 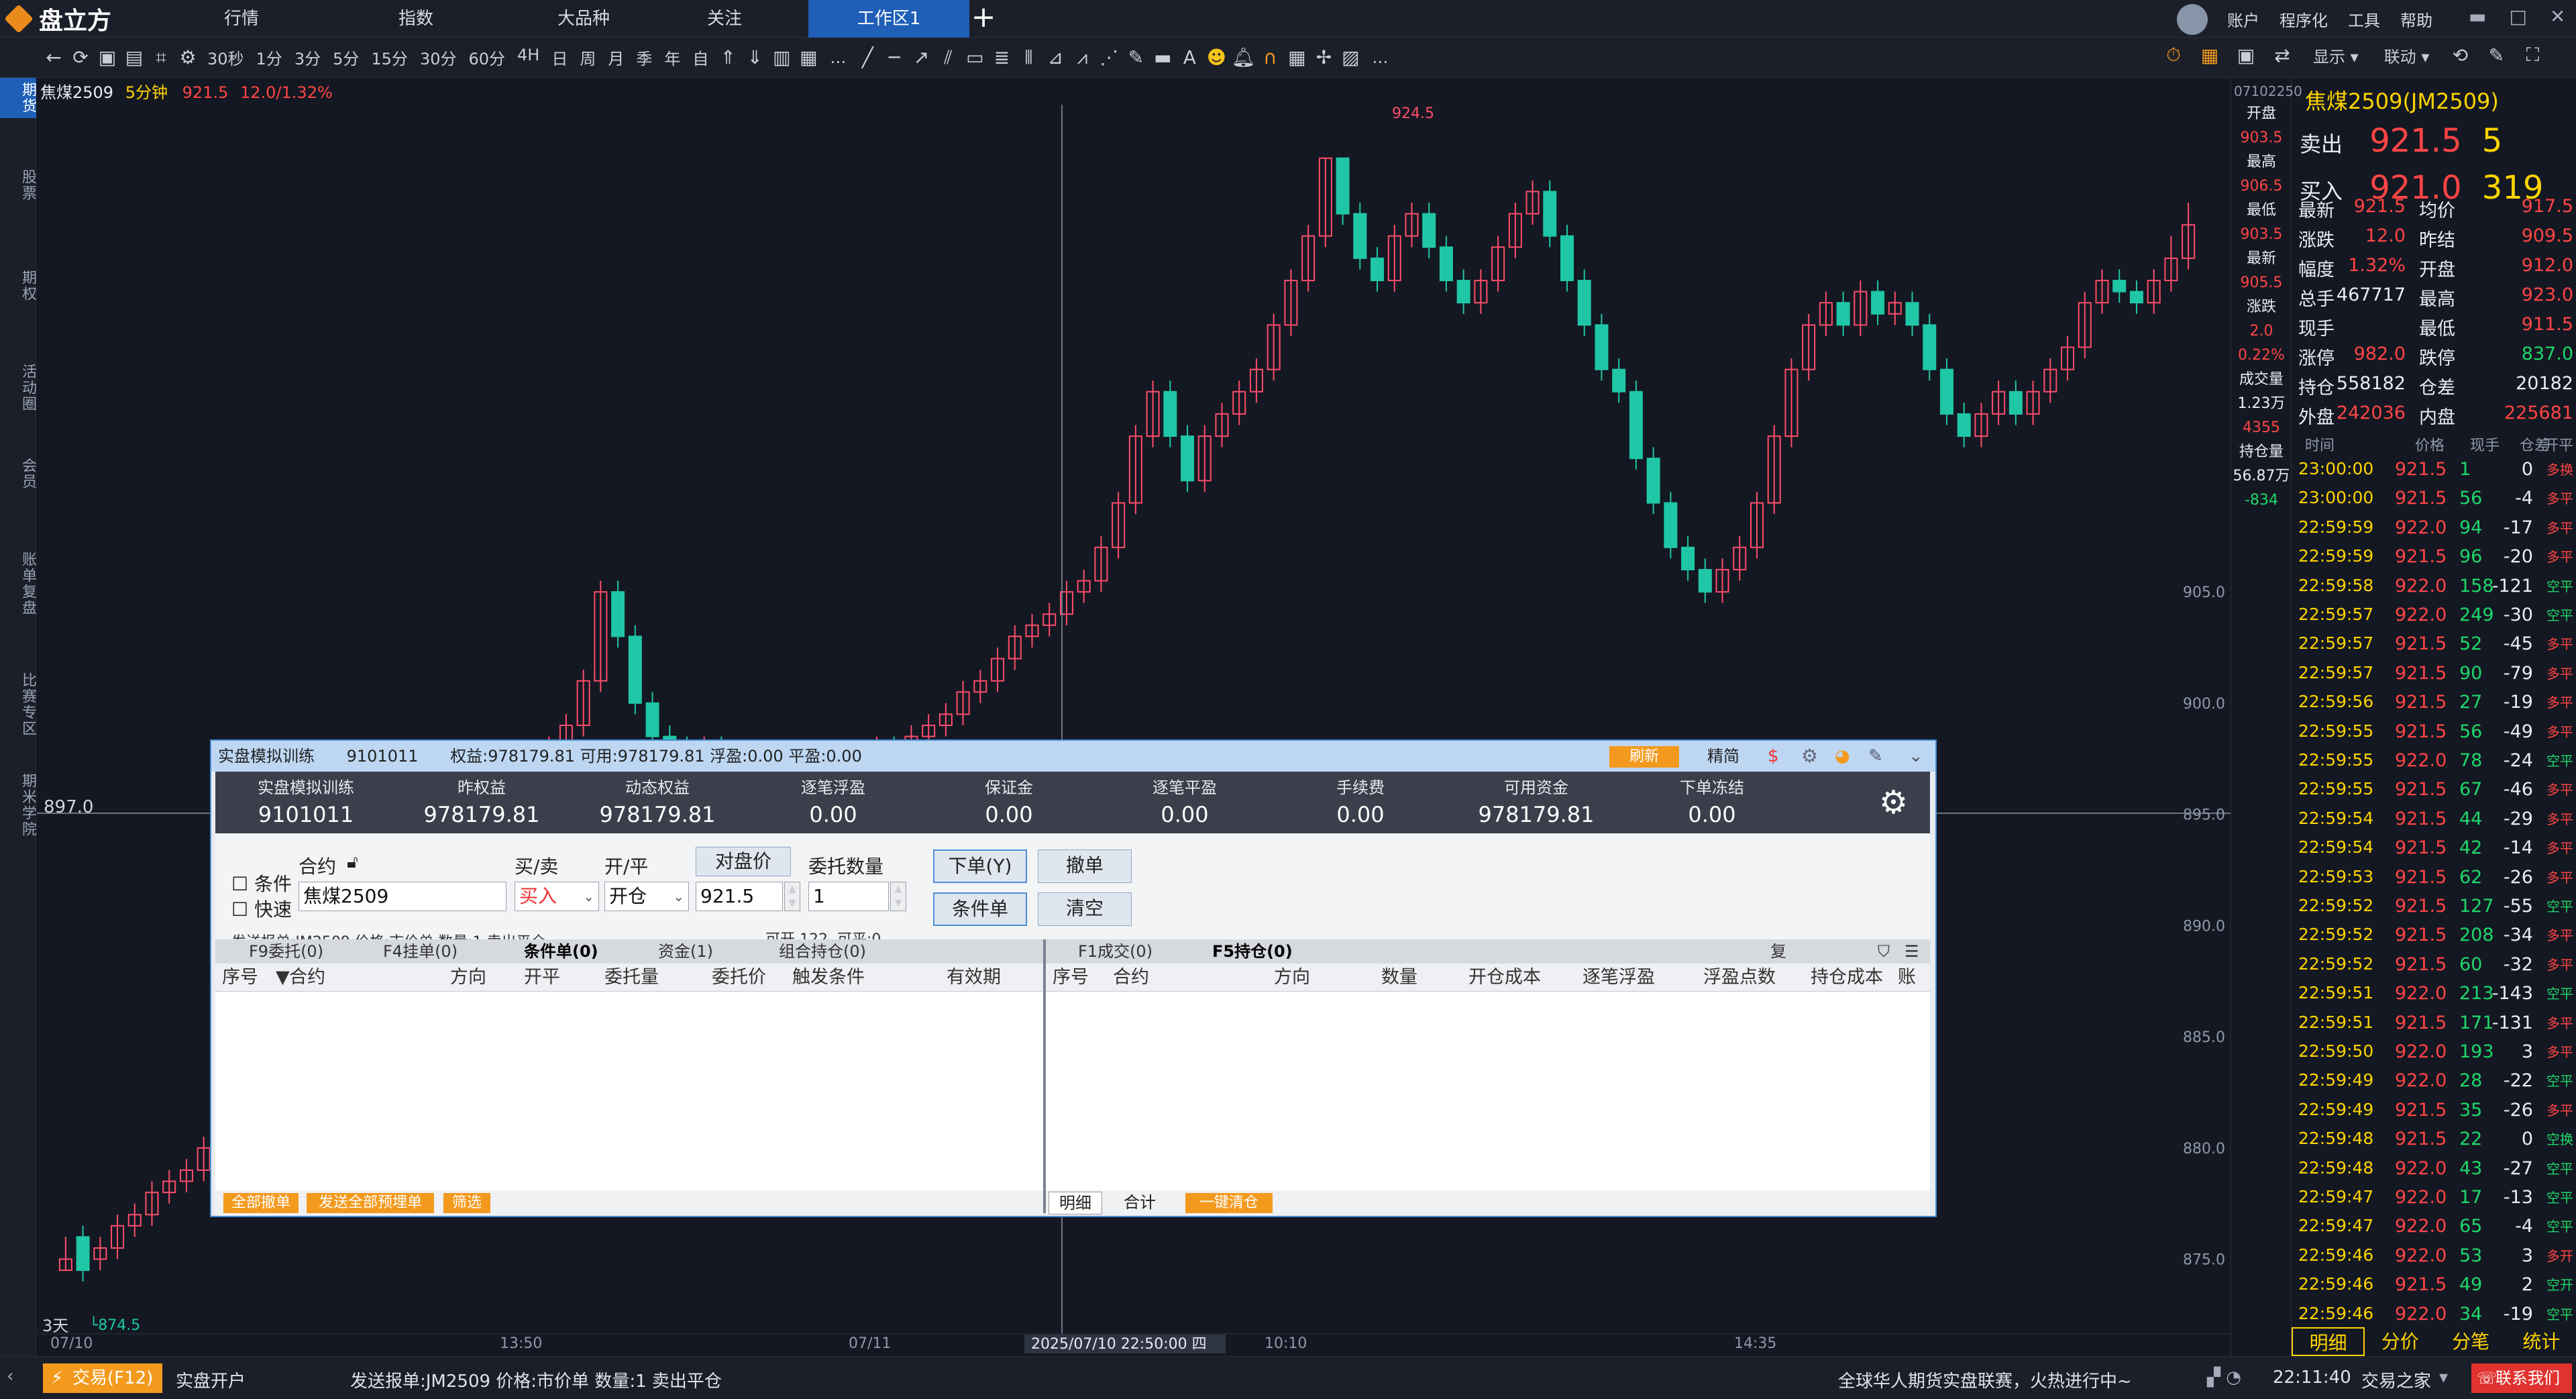 I want to click on dropdown-icon: ▾, so click(x=2443, y=1377).